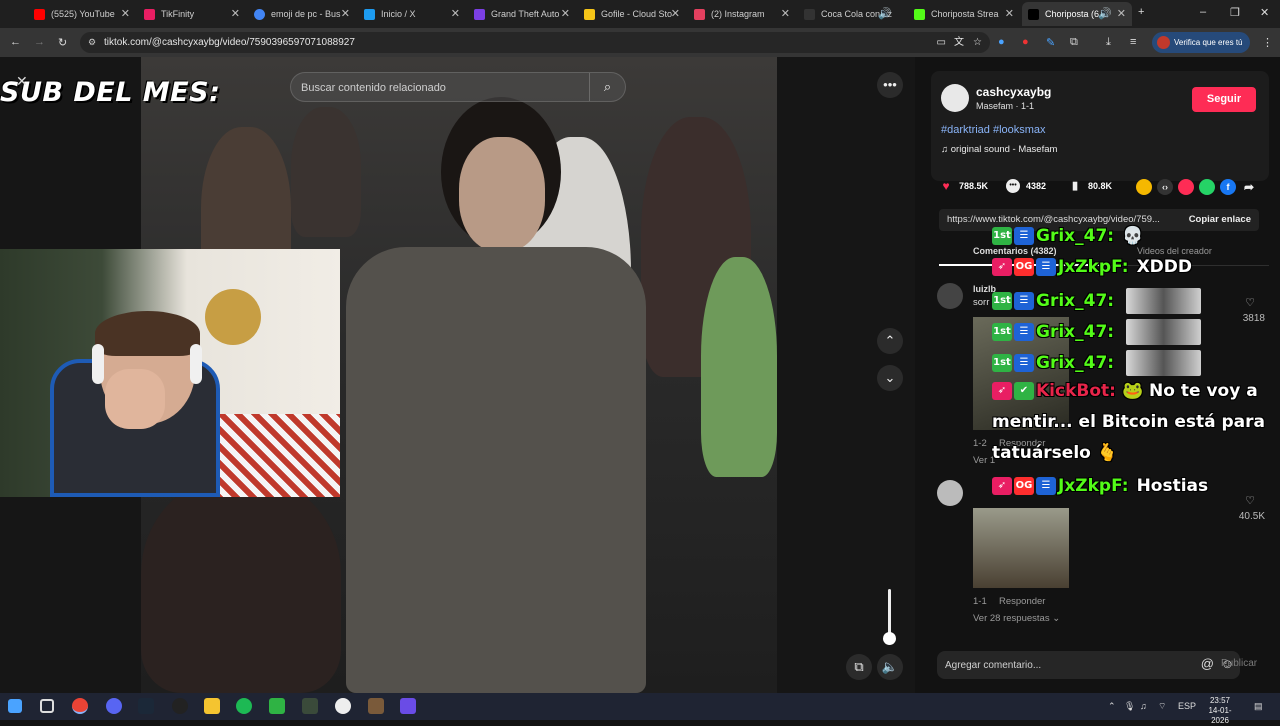 The width and height of the screenshot is (1280, 726). I want to click on like-button: ♥ 788.5K, so click(963, 186).